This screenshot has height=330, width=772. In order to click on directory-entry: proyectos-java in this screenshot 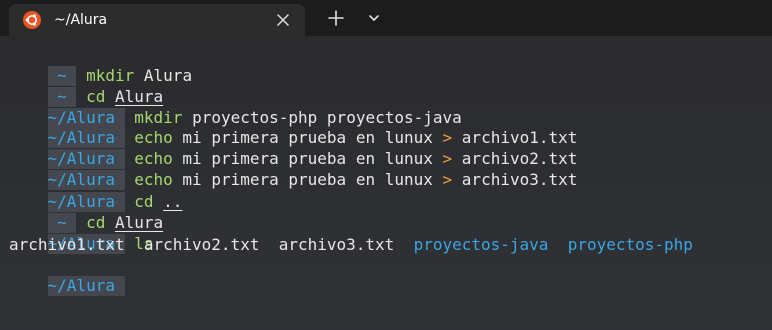, I will do `click(481, 244)`.